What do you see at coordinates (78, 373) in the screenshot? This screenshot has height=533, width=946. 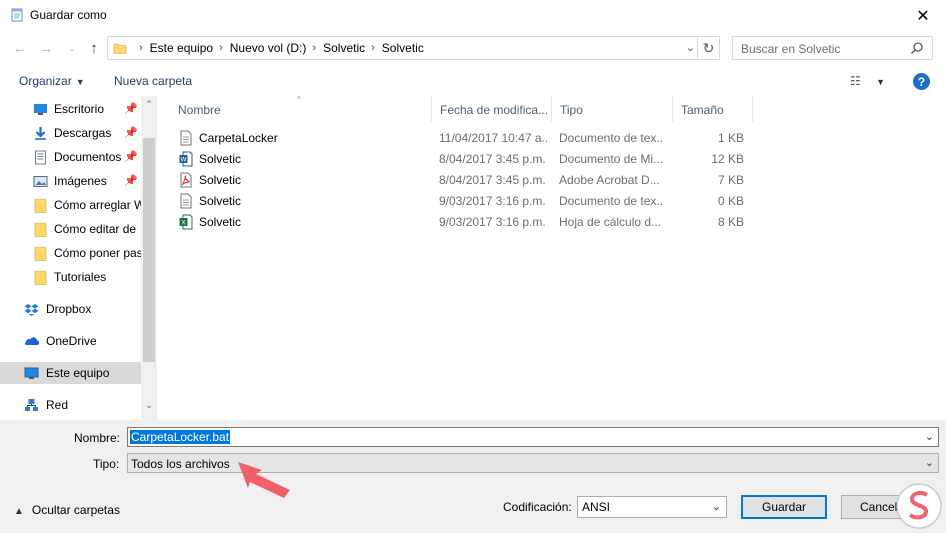 I see `sidebar-item-label: Este equipo` at bounding box center [78, 373].